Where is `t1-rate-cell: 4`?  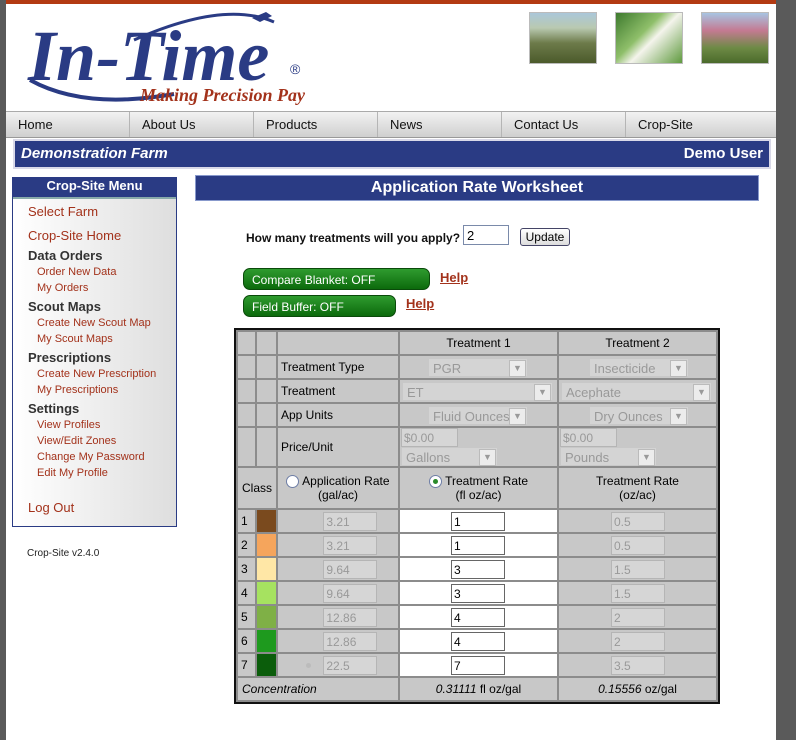 t1-rate-cell: 4 is located at coordinates (478, 641).